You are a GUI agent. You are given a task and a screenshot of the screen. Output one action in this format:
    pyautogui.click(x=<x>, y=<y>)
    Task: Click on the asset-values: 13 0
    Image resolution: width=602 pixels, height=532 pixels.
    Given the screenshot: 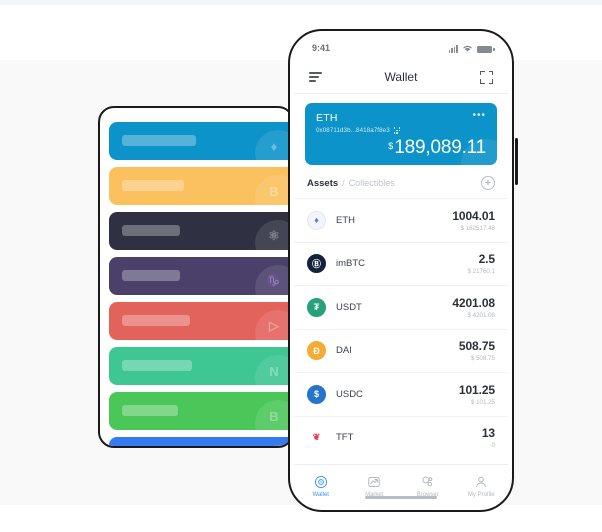 What is the action you would take?
    pyautogui.click(x=488, y=437)
    